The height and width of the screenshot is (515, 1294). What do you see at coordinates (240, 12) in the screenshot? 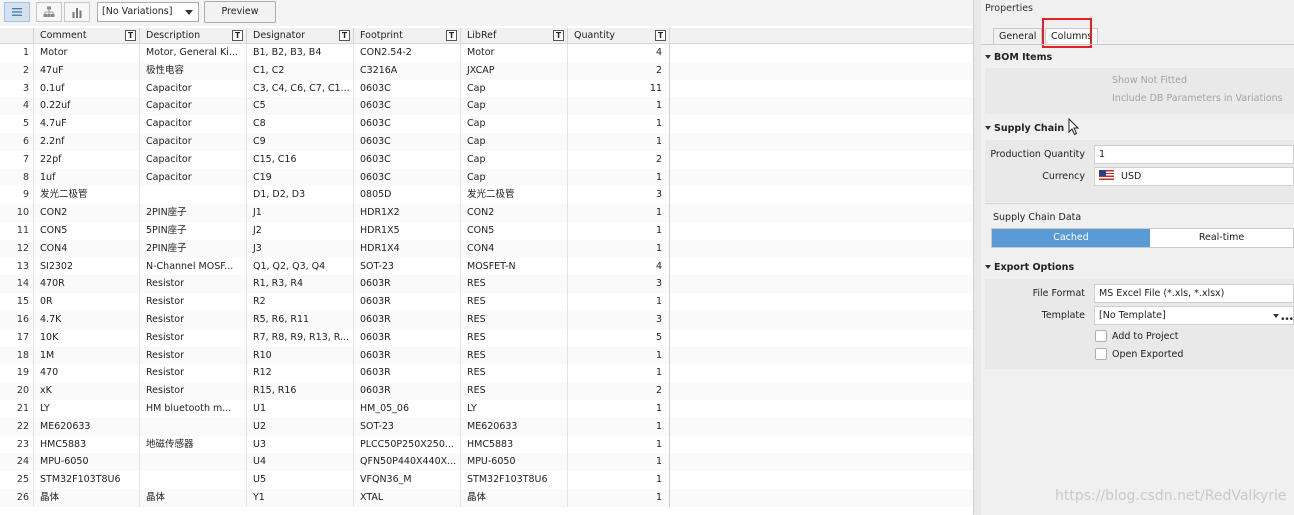
I see `preview-button: Preview` at bounding box center [240, 12].